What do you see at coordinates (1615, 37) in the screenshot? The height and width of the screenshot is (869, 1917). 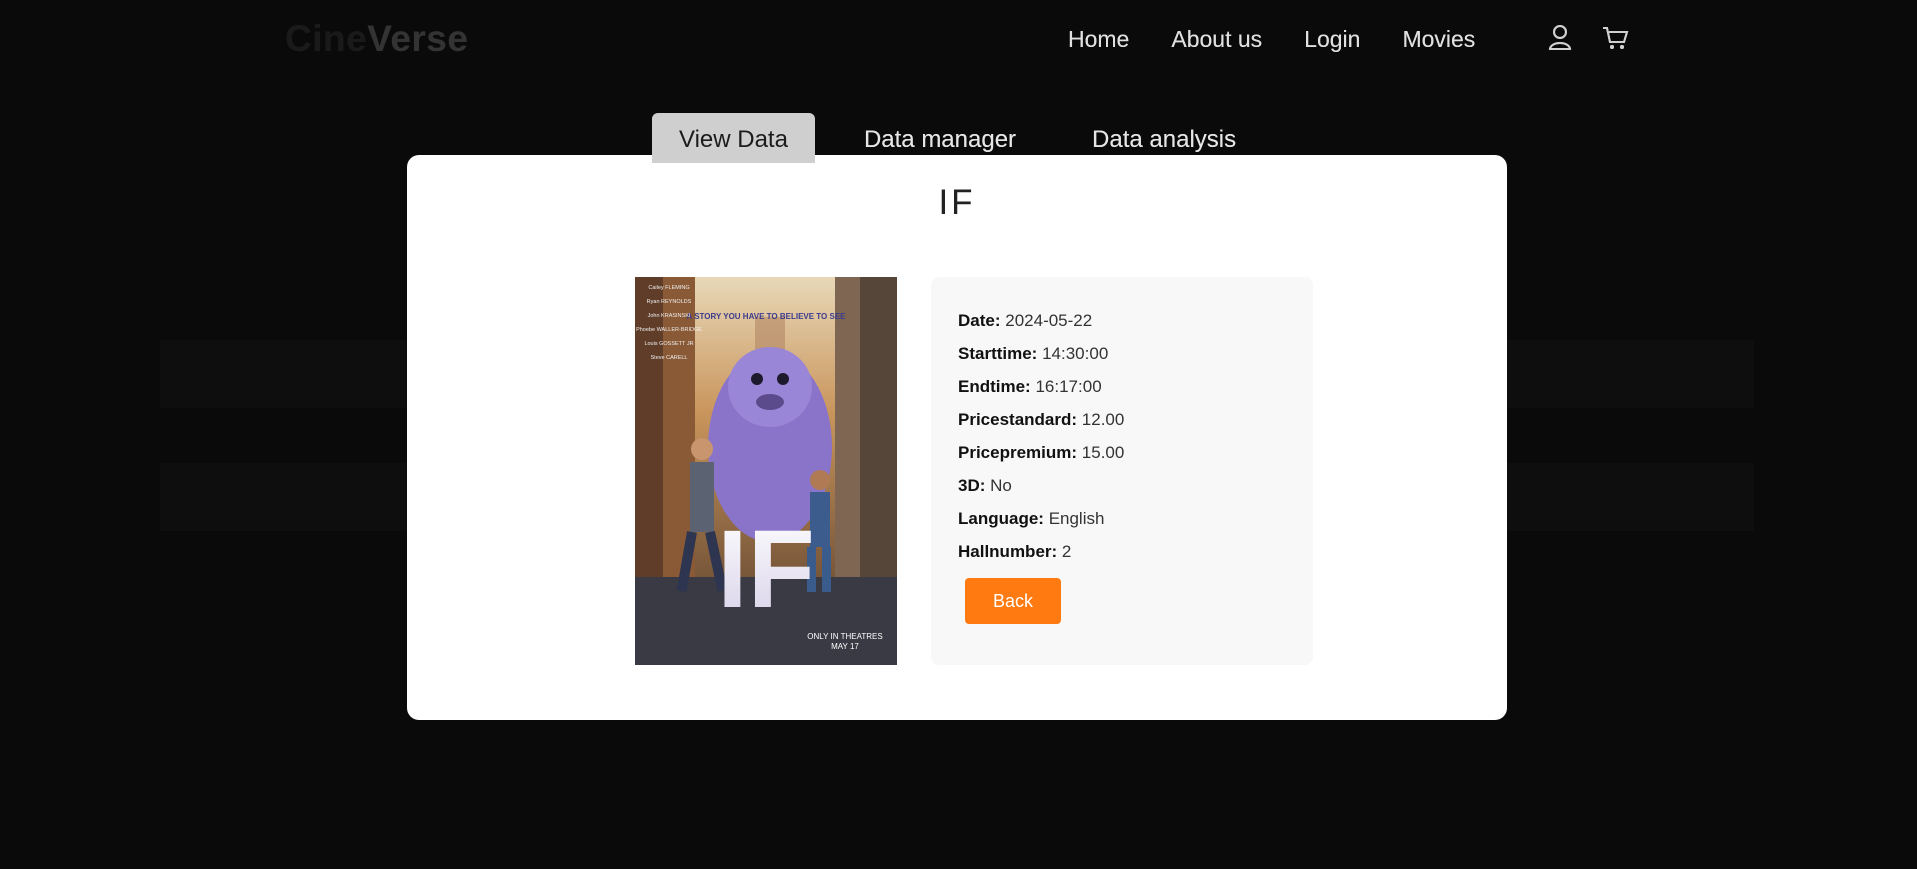 I see `cart-icon` at bounding box center [1615, 37].